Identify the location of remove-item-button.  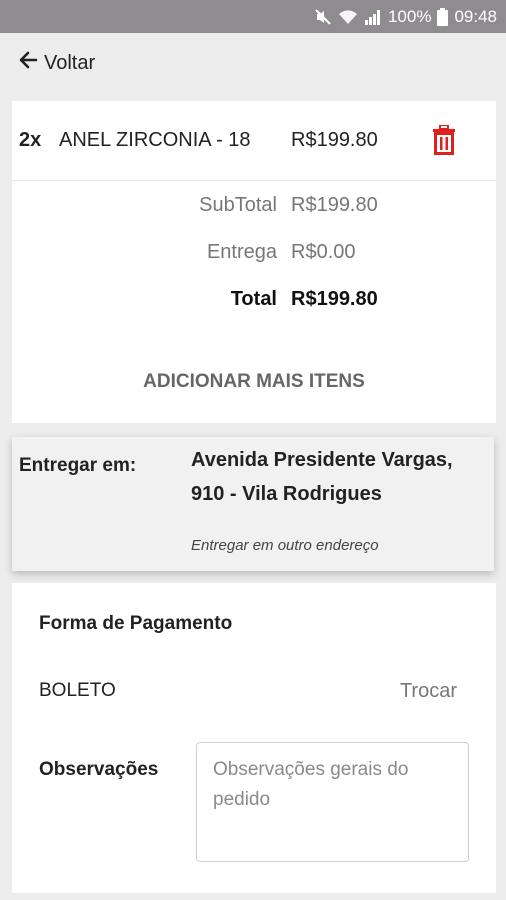
(444, 142).